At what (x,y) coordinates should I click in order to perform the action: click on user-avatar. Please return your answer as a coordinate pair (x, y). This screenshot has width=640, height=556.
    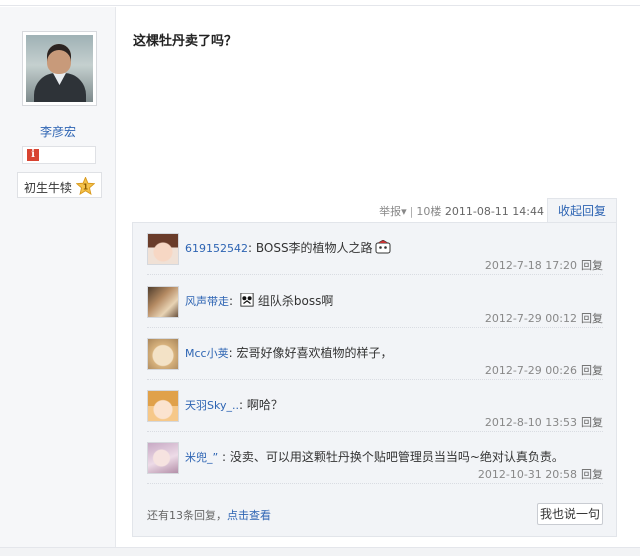
    Looking at the image, I should click on (59, 68).